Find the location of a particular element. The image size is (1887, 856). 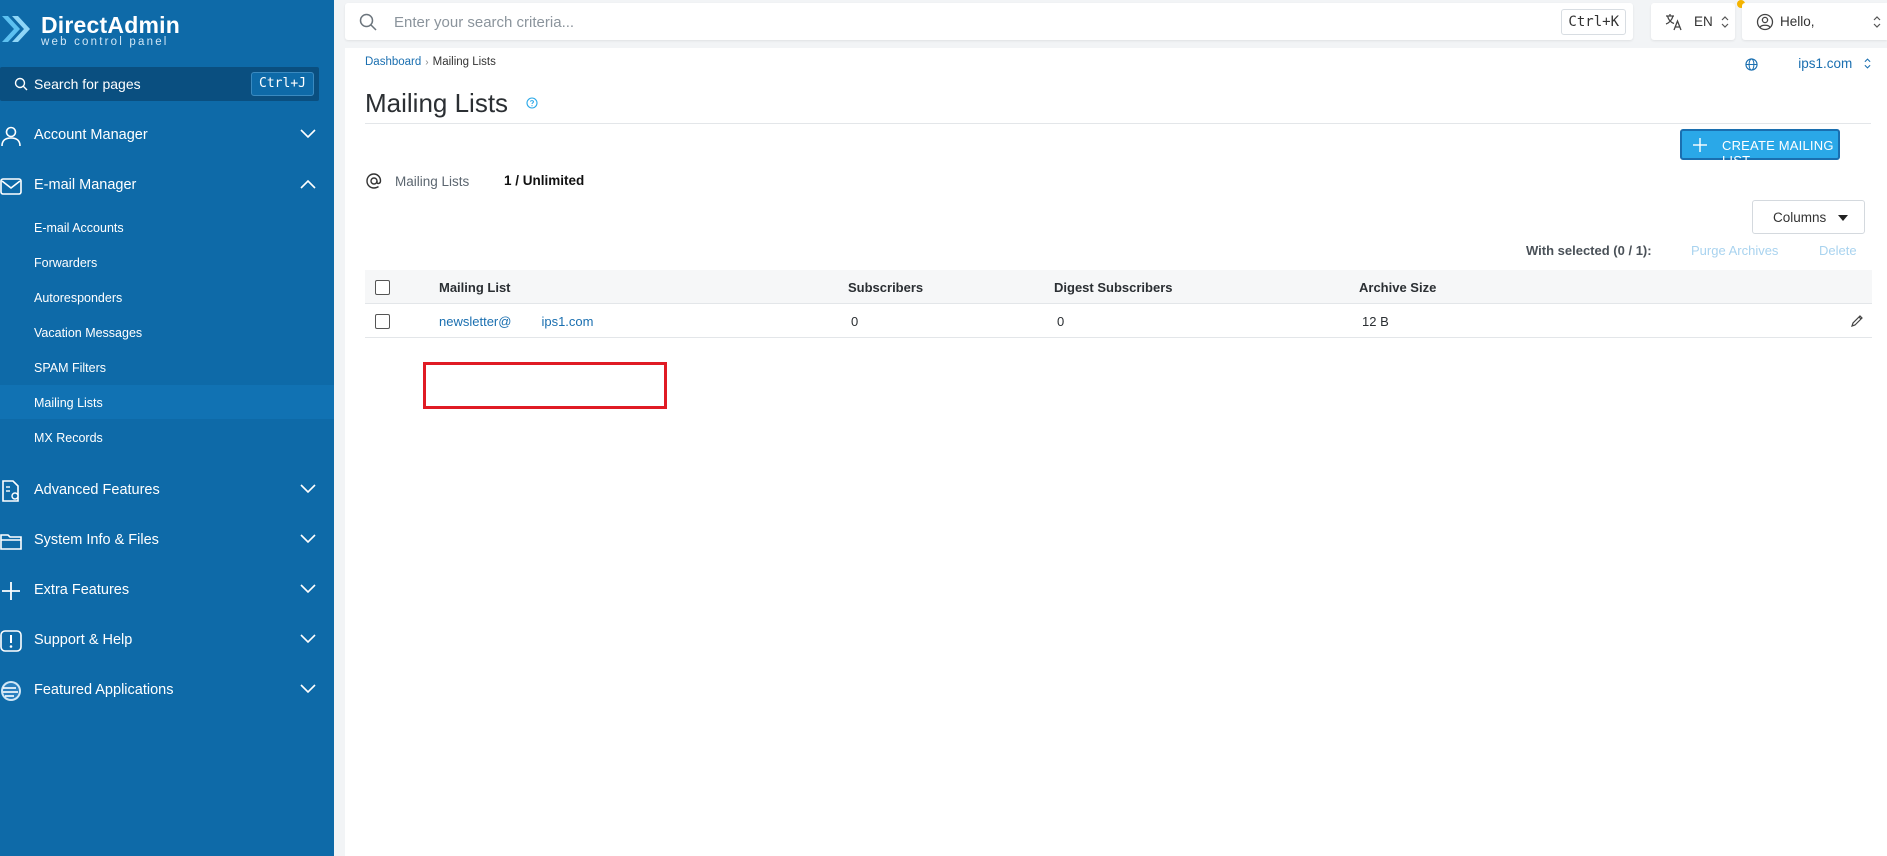

apps-icon is located at coordinates (11, 691).